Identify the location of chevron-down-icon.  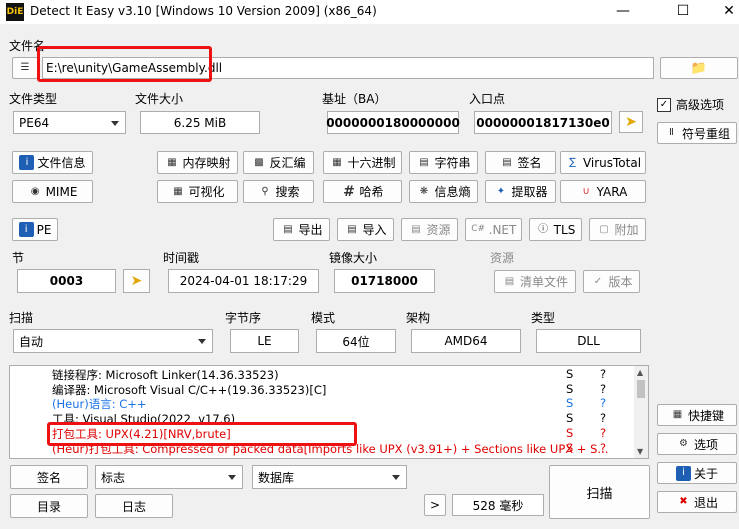
(396, 477).